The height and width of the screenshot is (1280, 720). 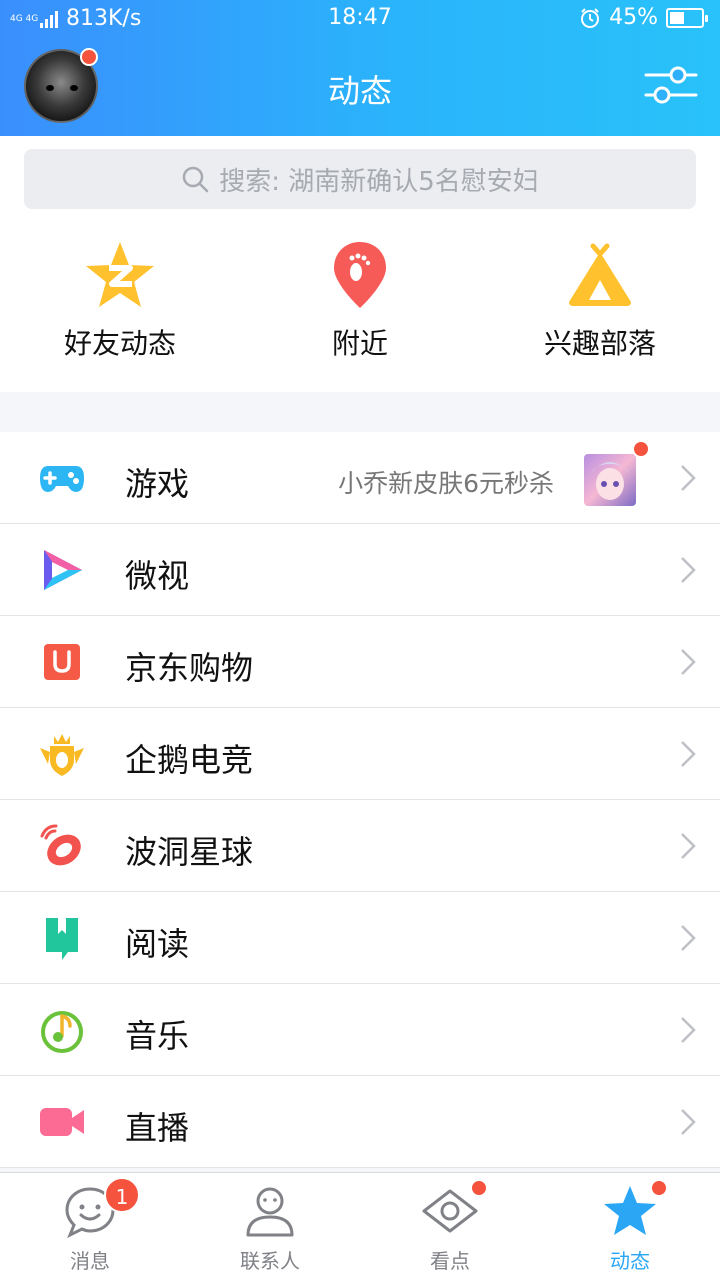 What do you see at coordinates (62, 479) in the screenshot?
I see `gamepad-icon` at bounding box center [62, 479].